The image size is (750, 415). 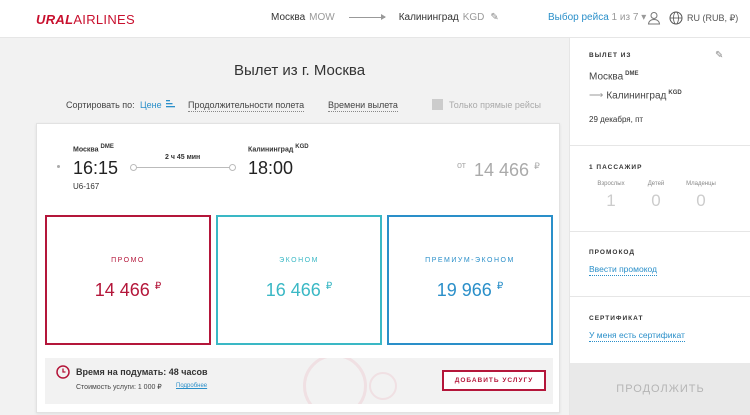 I want to click on more-details-link: Подробнее, so click(x=191, y=386).